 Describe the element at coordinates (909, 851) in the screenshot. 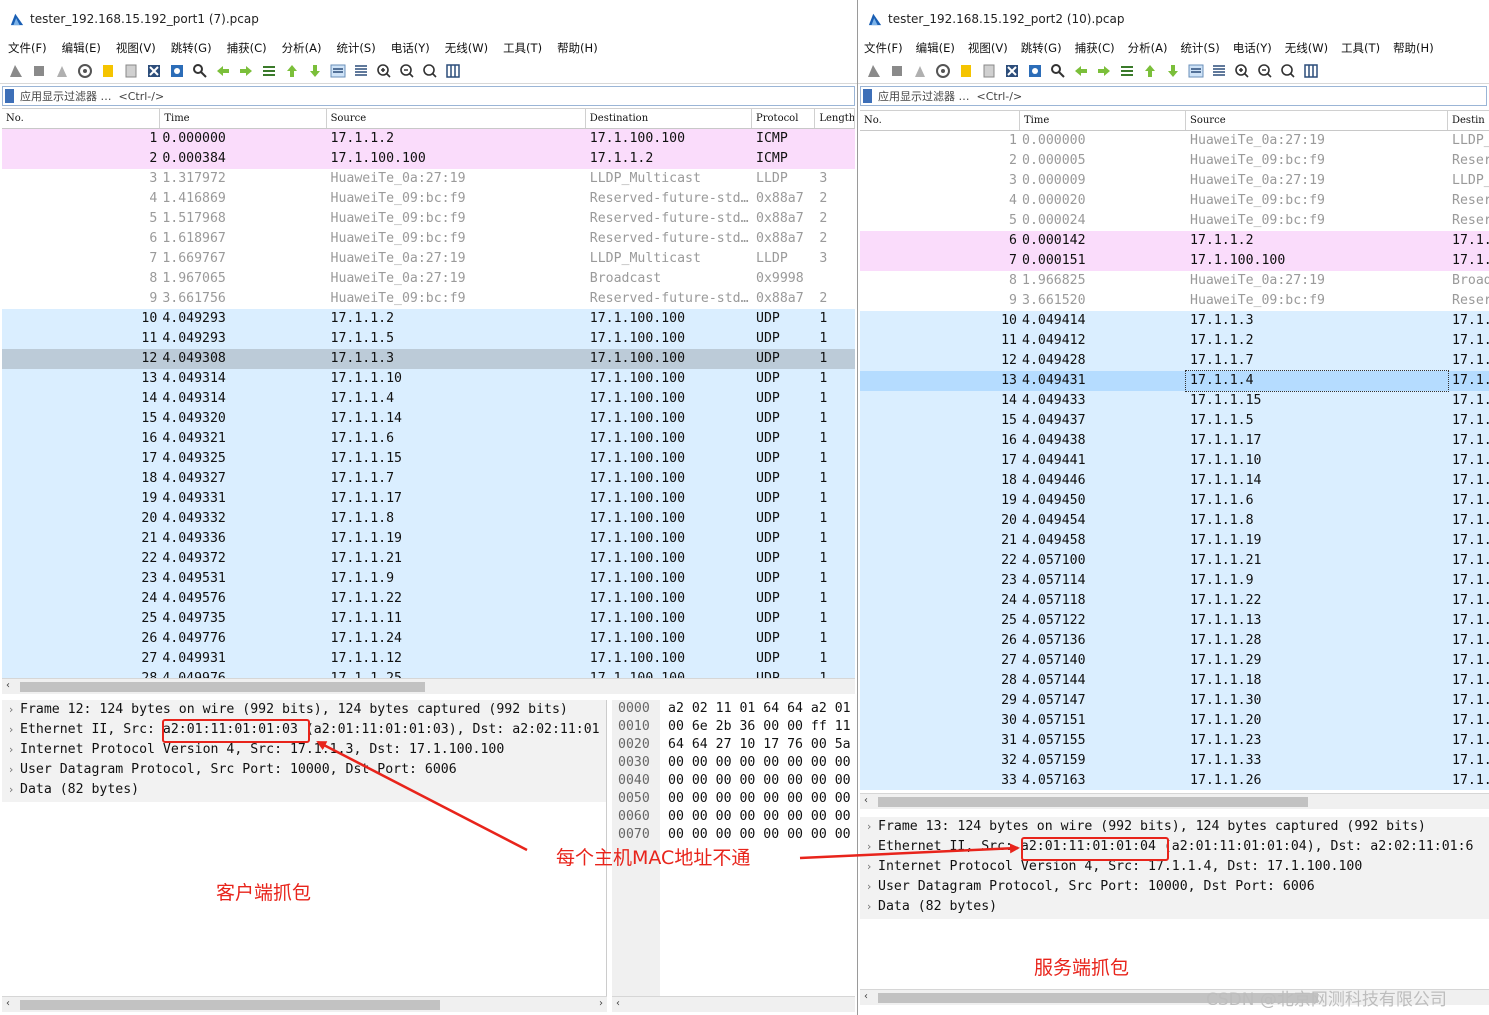

I see `arrow-to-server-mac` at that location.